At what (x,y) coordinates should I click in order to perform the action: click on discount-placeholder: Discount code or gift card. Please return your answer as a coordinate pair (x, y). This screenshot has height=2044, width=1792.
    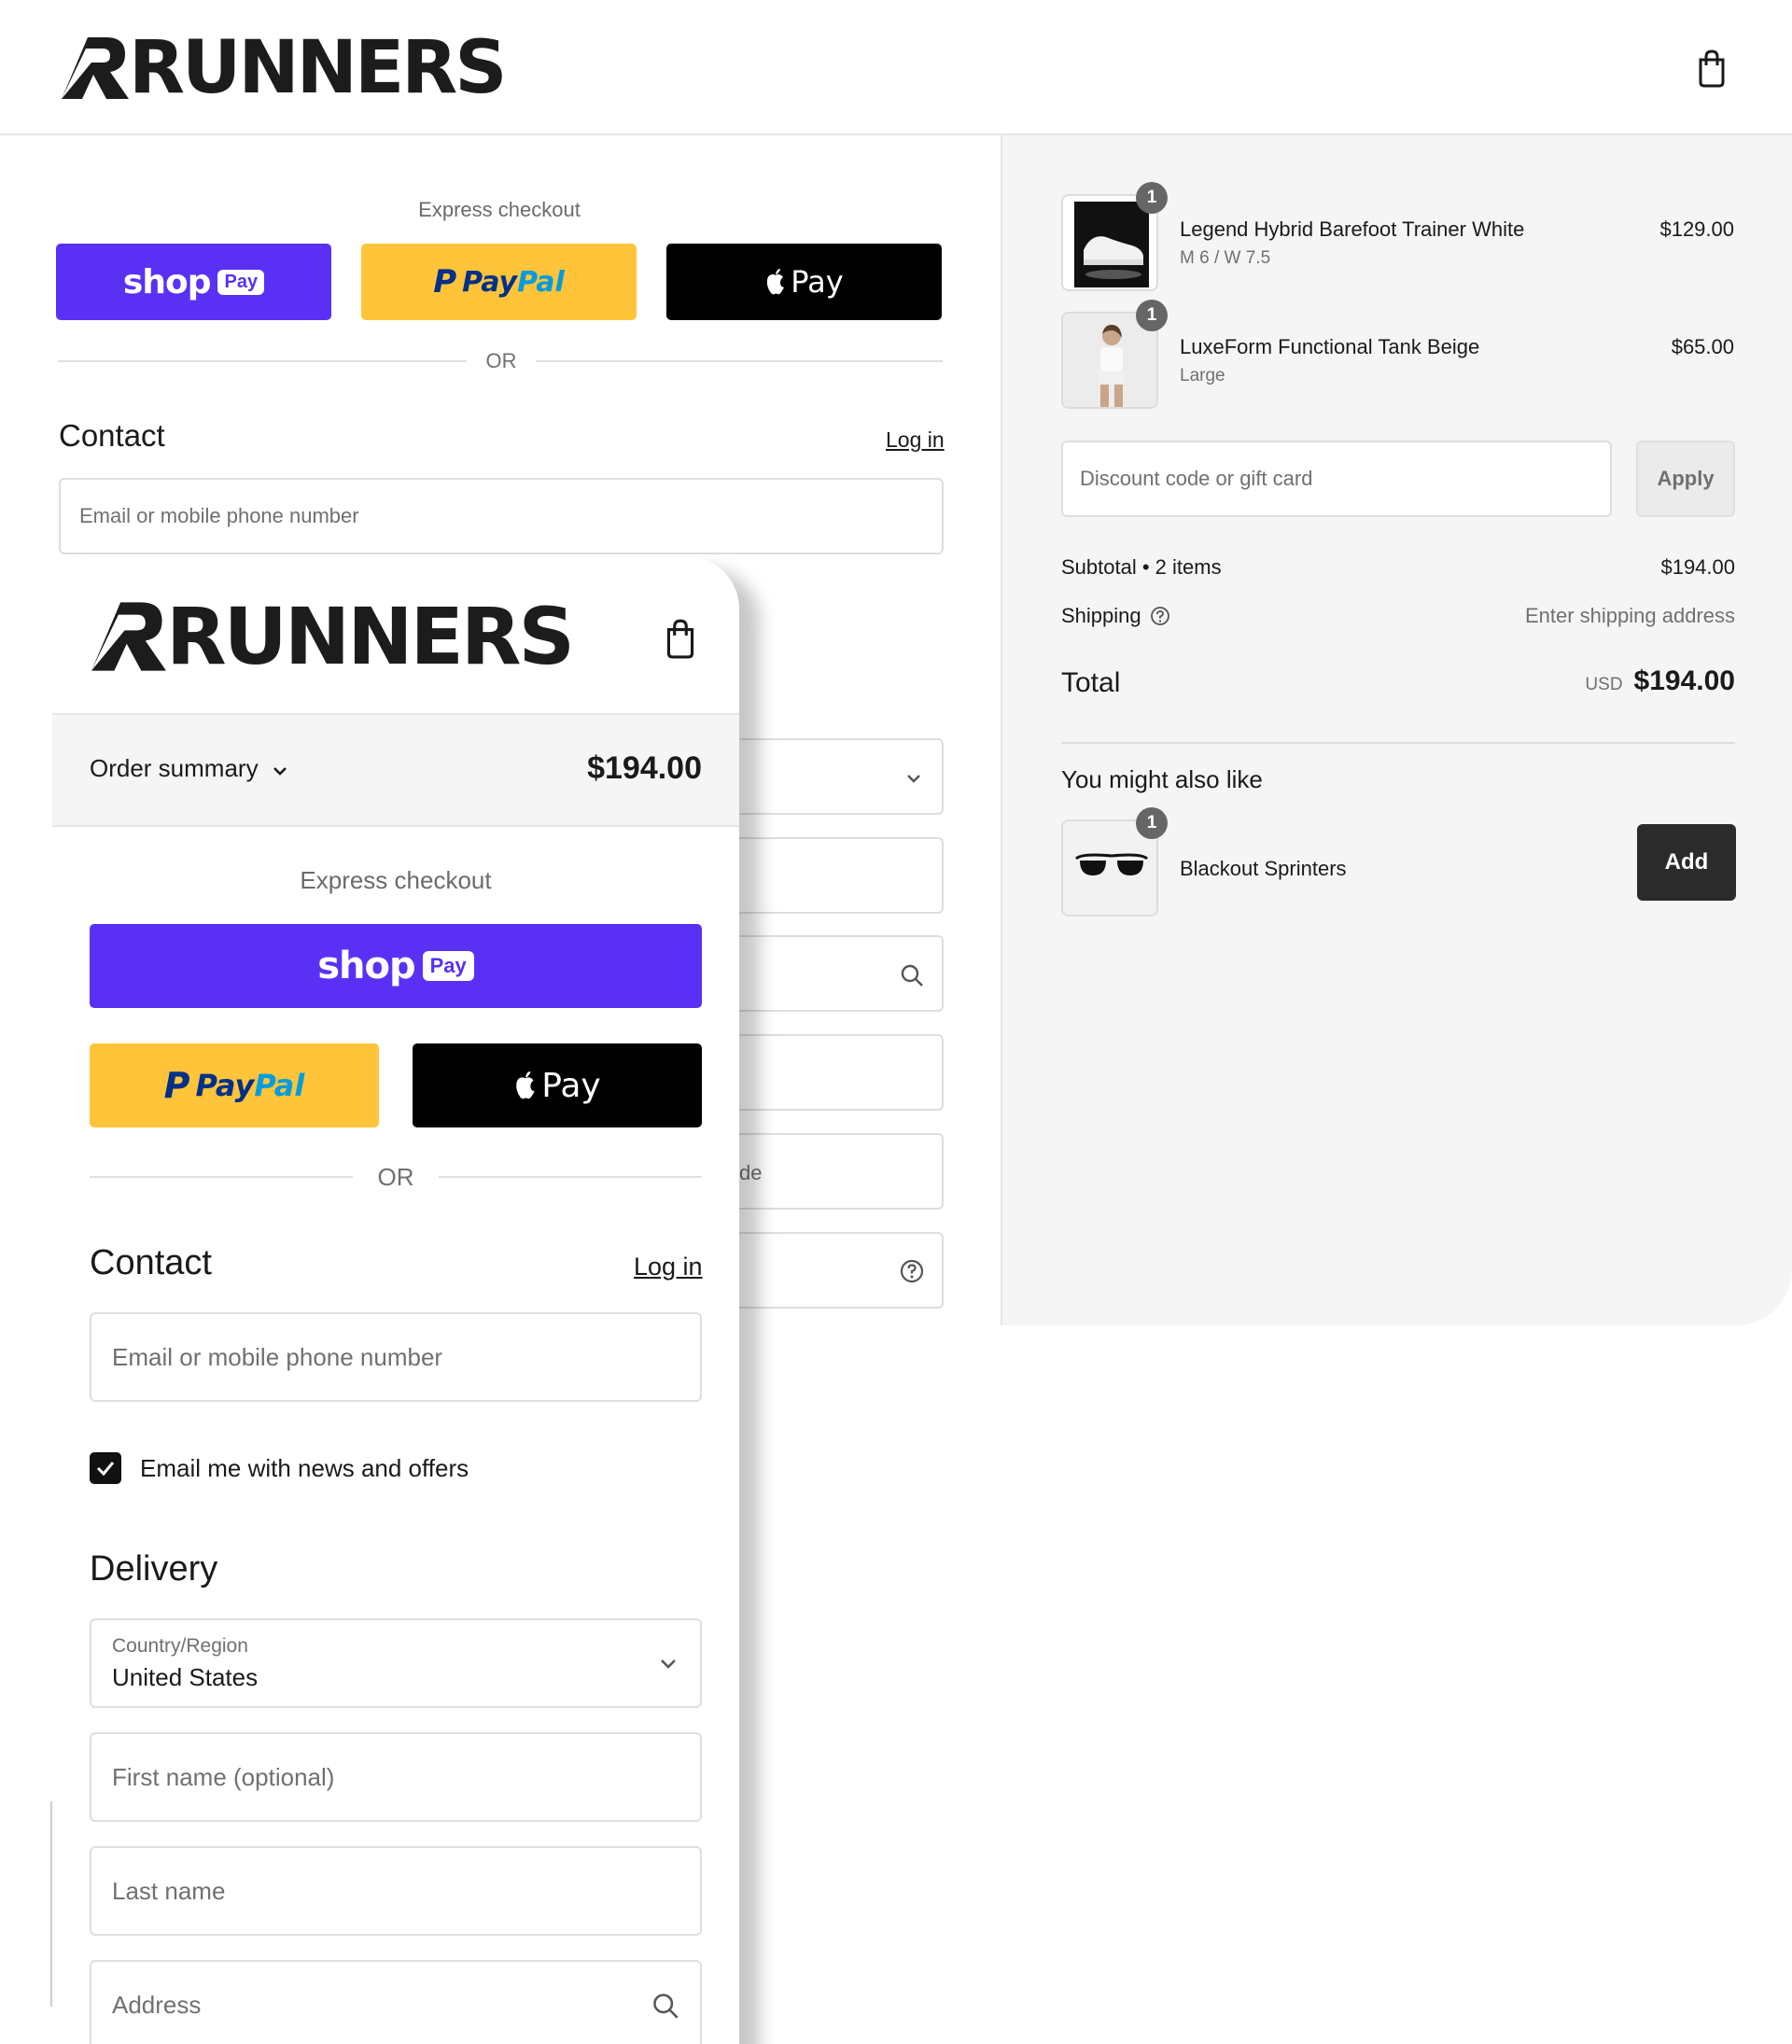
    Looking at the image, I should click on (1196, 478).